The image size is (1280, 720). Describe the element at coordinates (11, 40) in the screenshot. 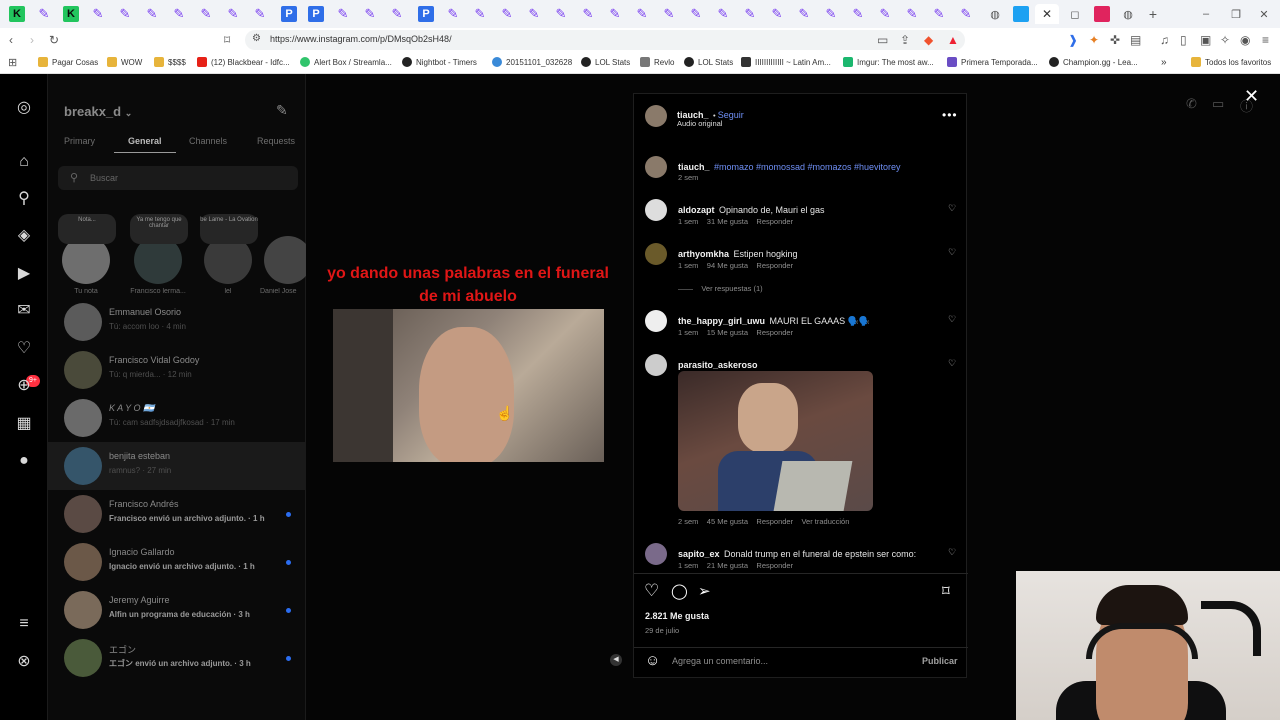

I see `back-icon: ‹` at that location.